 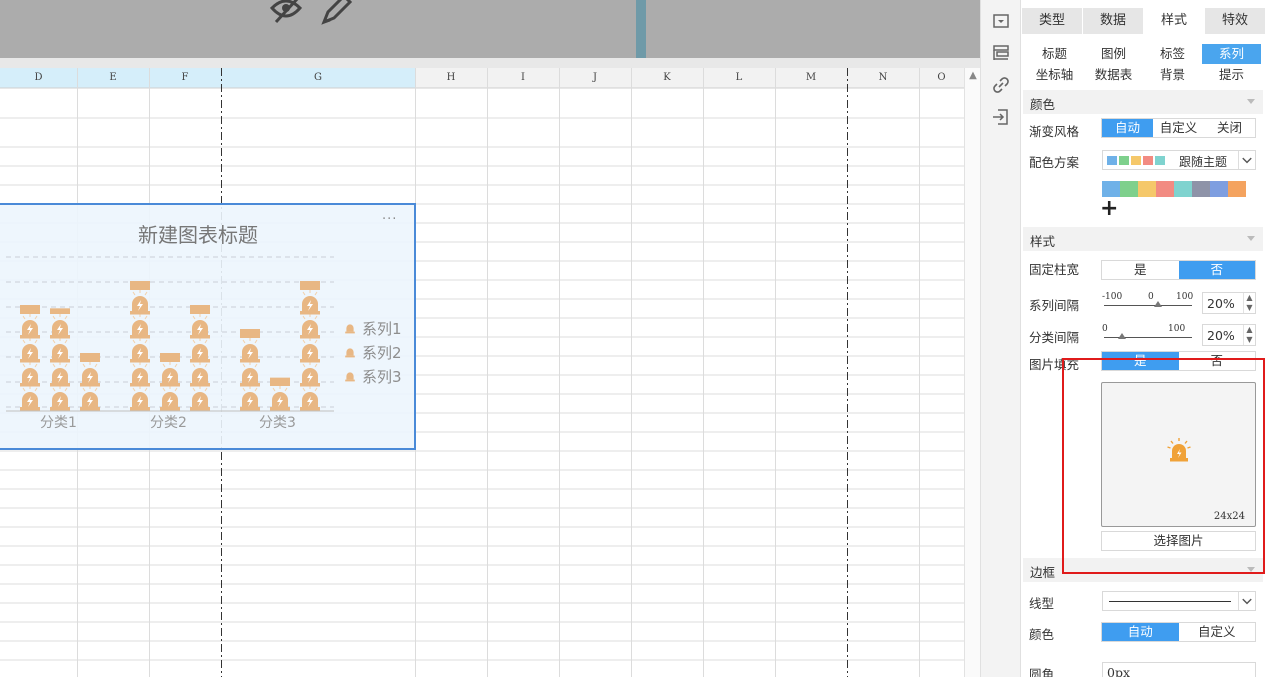 What do you see at coordinates (1001, 53) in the screenshot?
I see `layout-icon` at bounding box center [1001, 53].